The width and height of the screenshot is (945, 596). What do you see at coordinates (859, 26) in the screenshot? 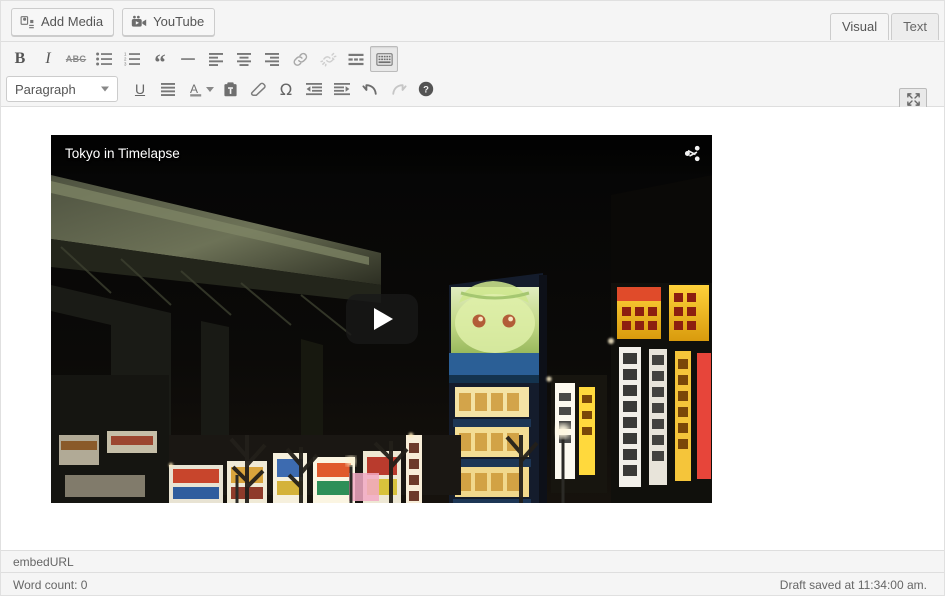
I see `tab-visual: Visual` at bounding box center [859, 26].